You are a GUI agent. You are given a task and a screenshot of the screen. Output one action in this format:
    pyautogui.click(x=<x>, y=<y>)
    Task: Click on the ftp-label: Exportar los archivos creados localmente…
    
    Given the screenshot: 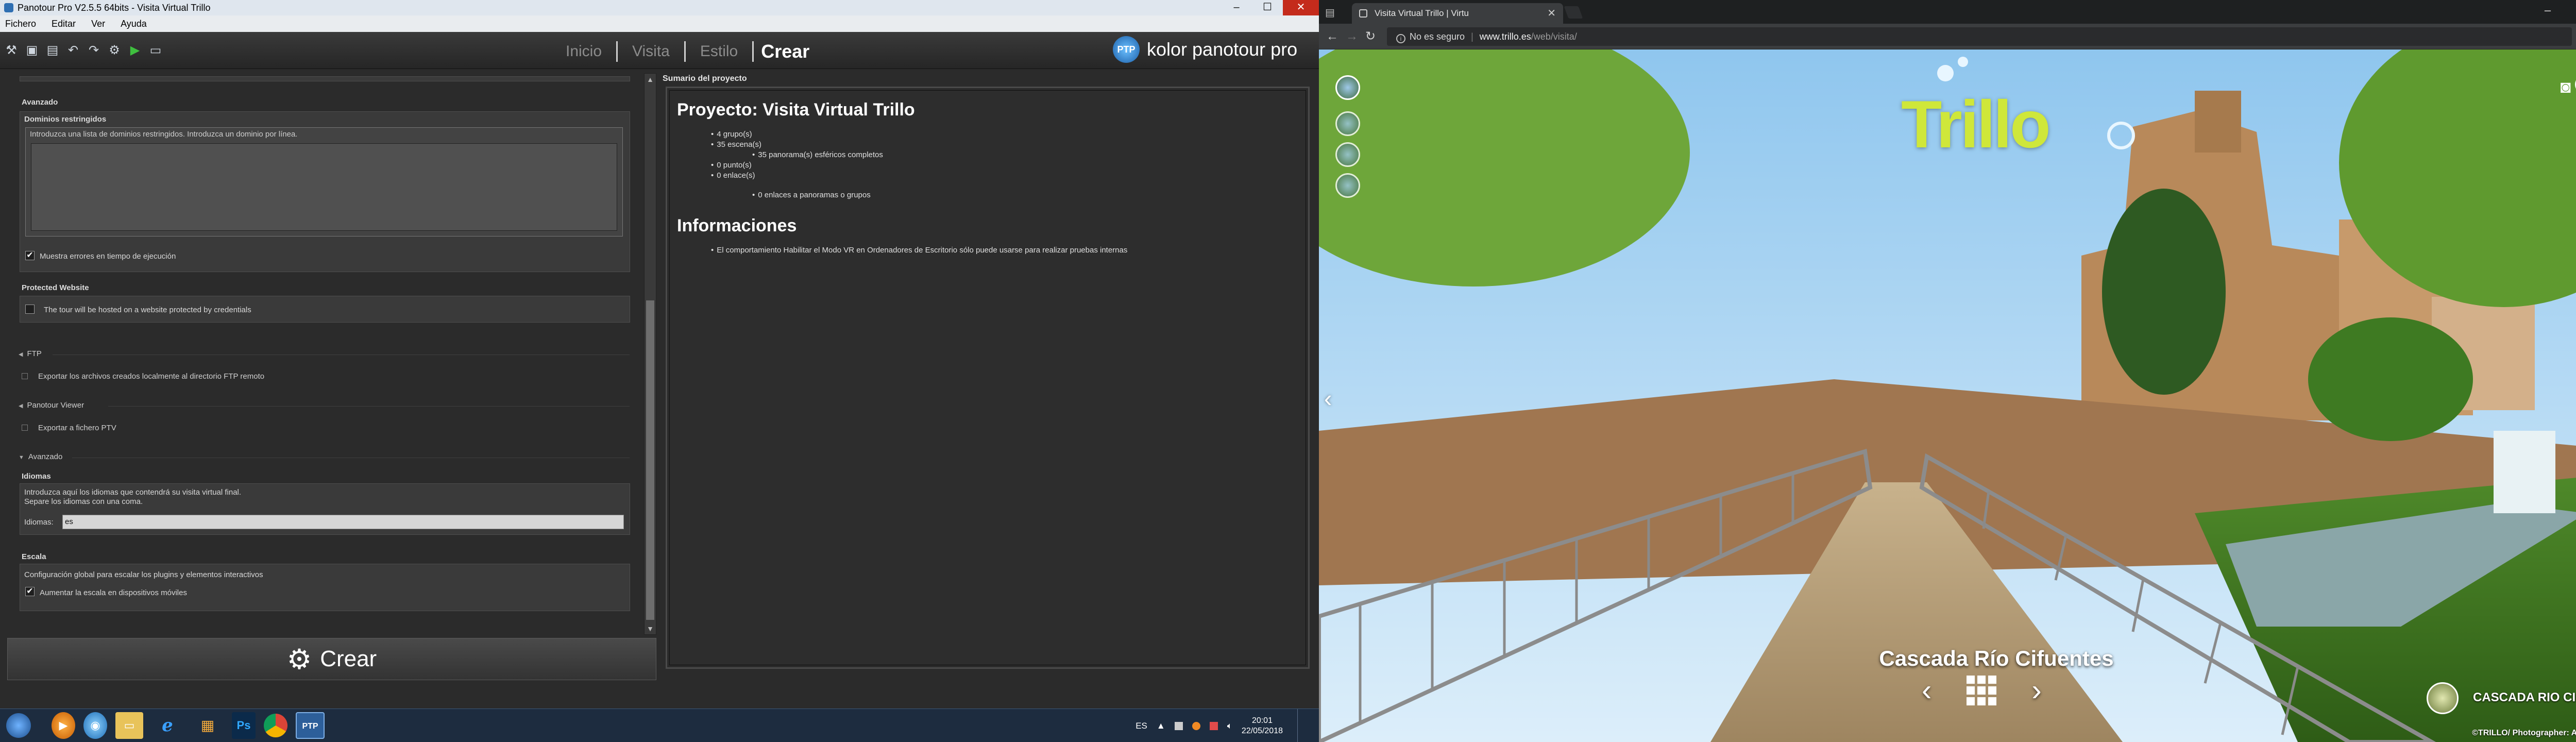 What is the action you would take?
    pyautogui.click(x=151, y=376)
    